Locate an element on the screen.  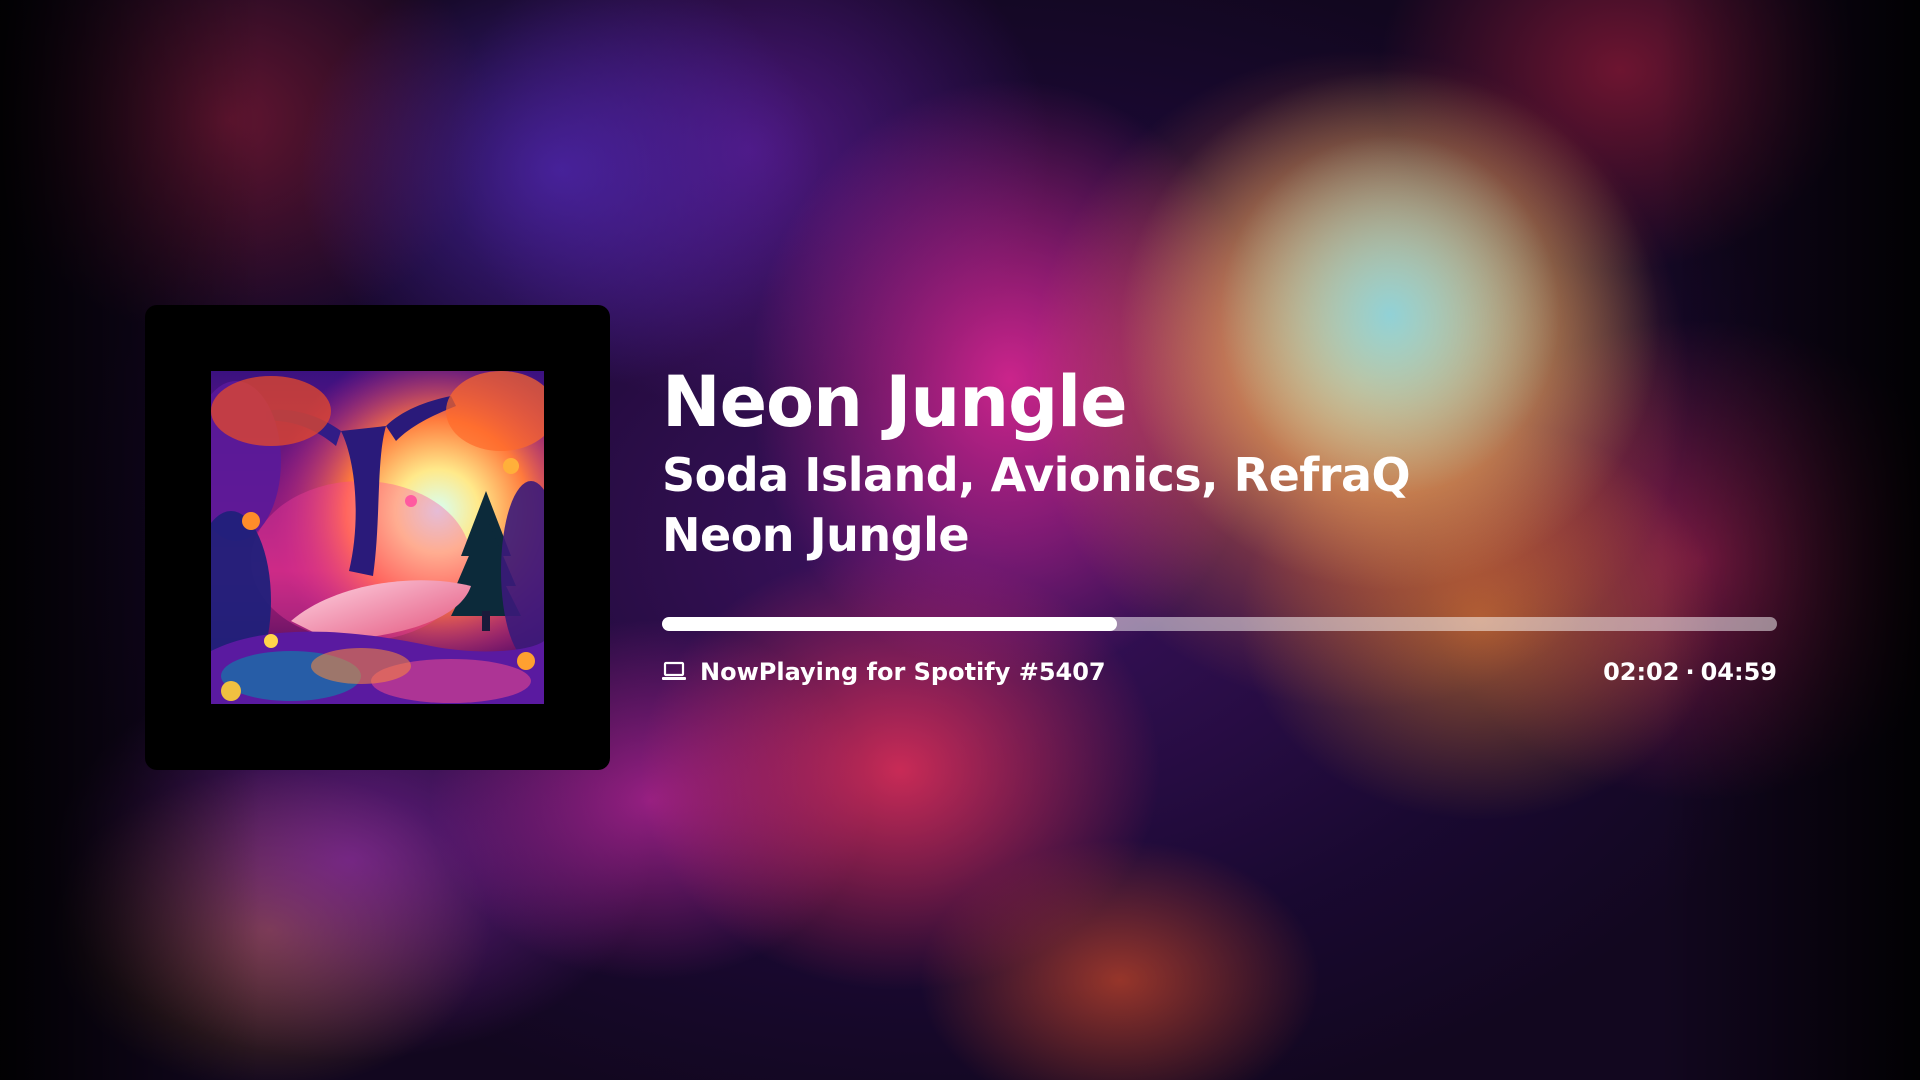
album-art-card is located at coordinates (377, 537).